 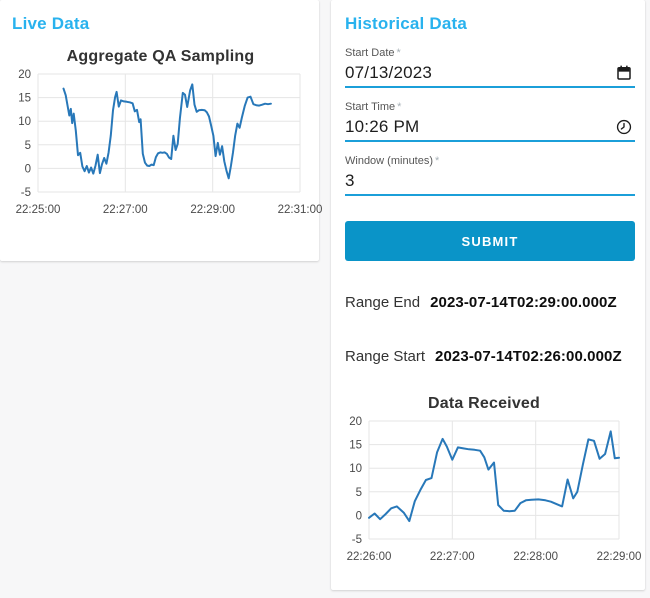 What do you see at coordinates (624, 73) in the screenshot?
I see `calendar-icon` at bounding box center [624, 73].